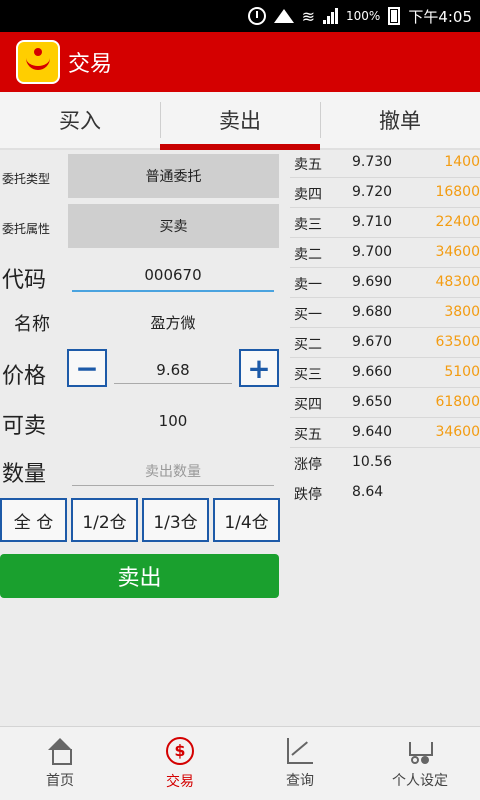 The image size is (480, 800). I want to click on limit-down-label: 跌停, so click(308, 495).